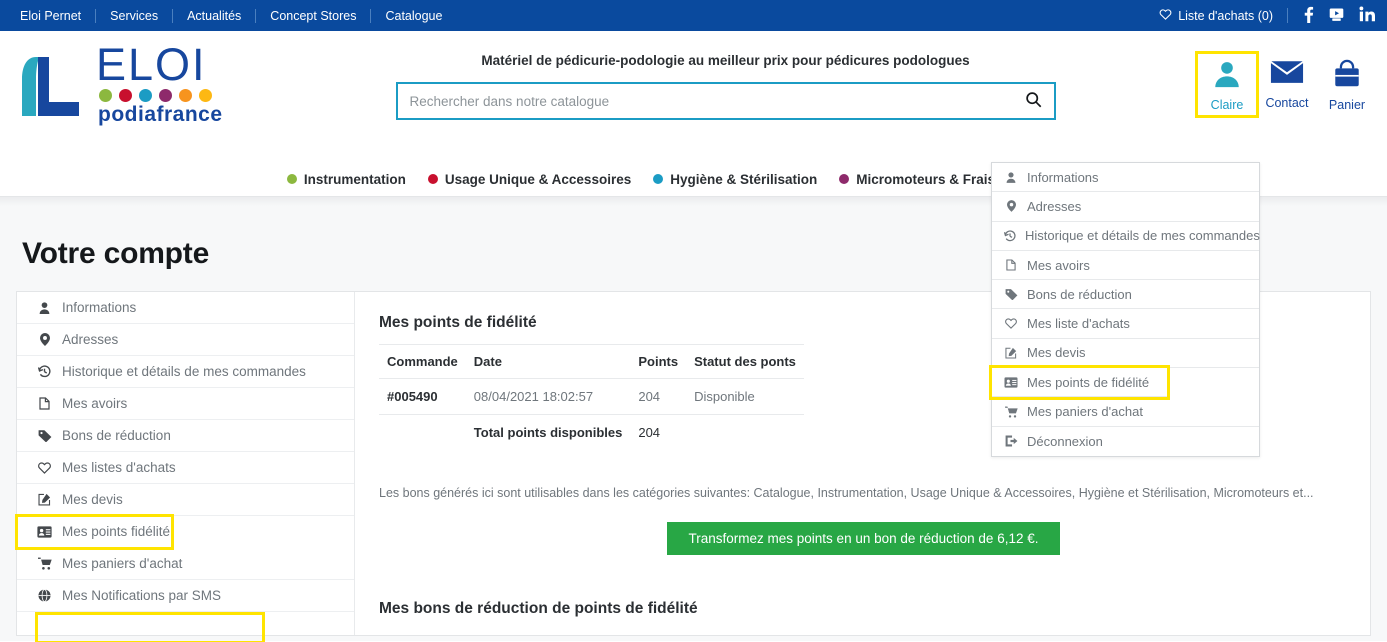 This screenshot has width=1387, height=642. What do you see at coordinates (1056, 353) in the screenshot?
I see `dropdown-label: Mes devis` at bounding box center [1056, 353].